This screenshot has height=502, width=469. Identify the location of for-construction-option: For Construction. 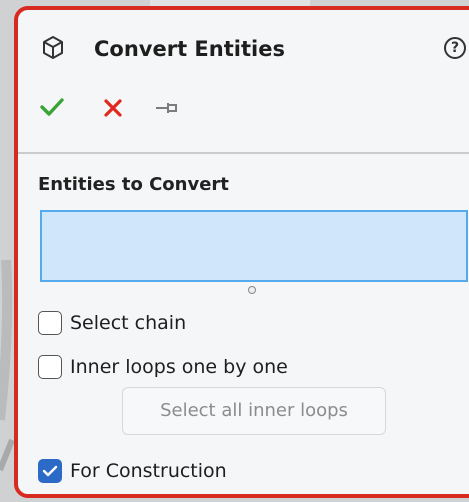
(132, 471).